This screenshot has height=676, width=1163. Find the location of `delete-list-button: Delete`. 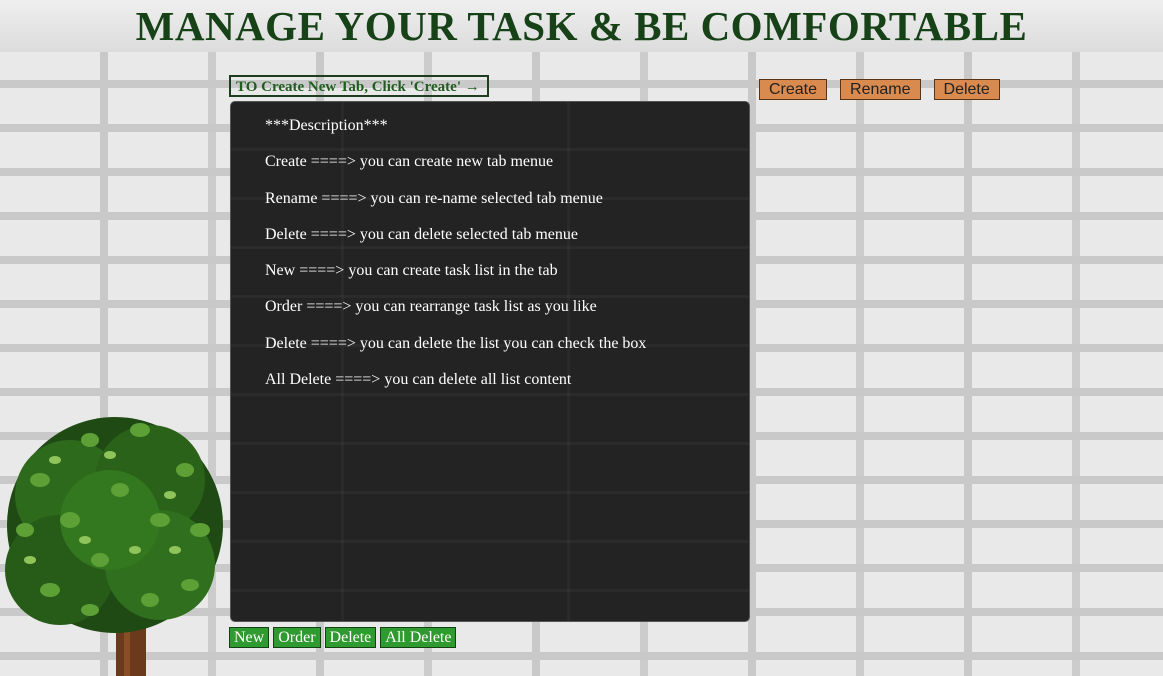

delete-list-button: Delete is located at coordinates (350, 637).